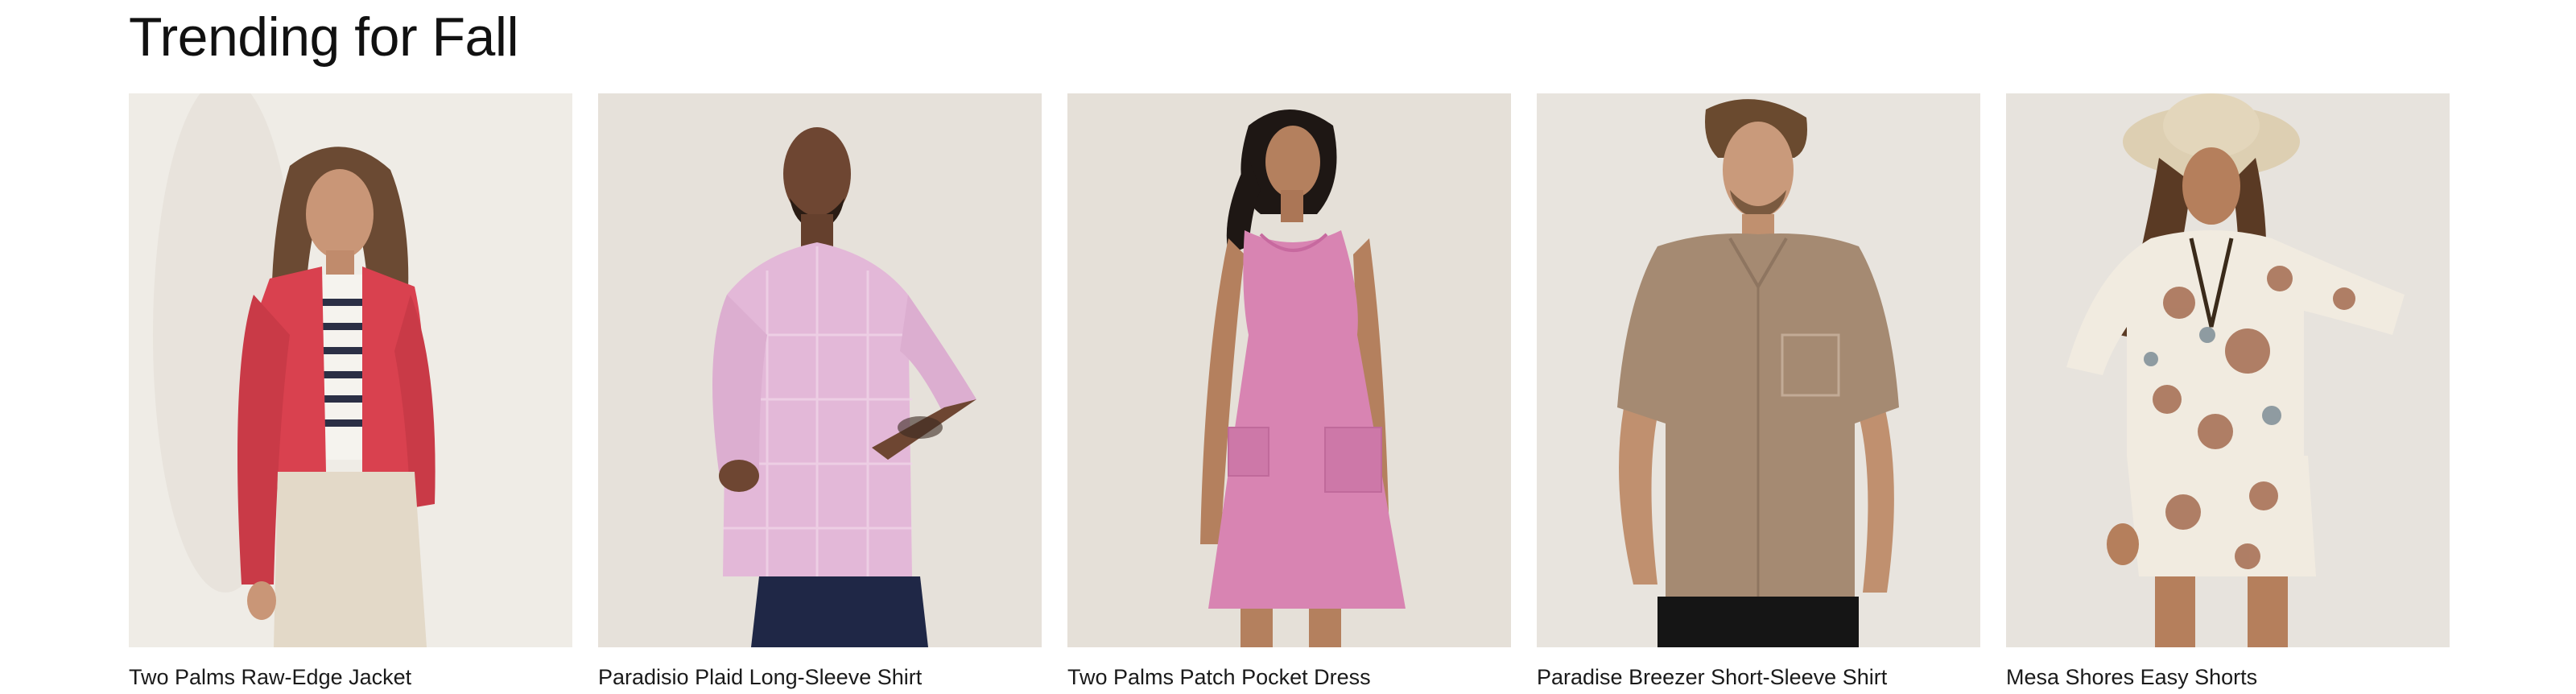 The height and width of the screenshot is (694, 2576). I want to click on product-photo-shorts, so click(2228, 370).